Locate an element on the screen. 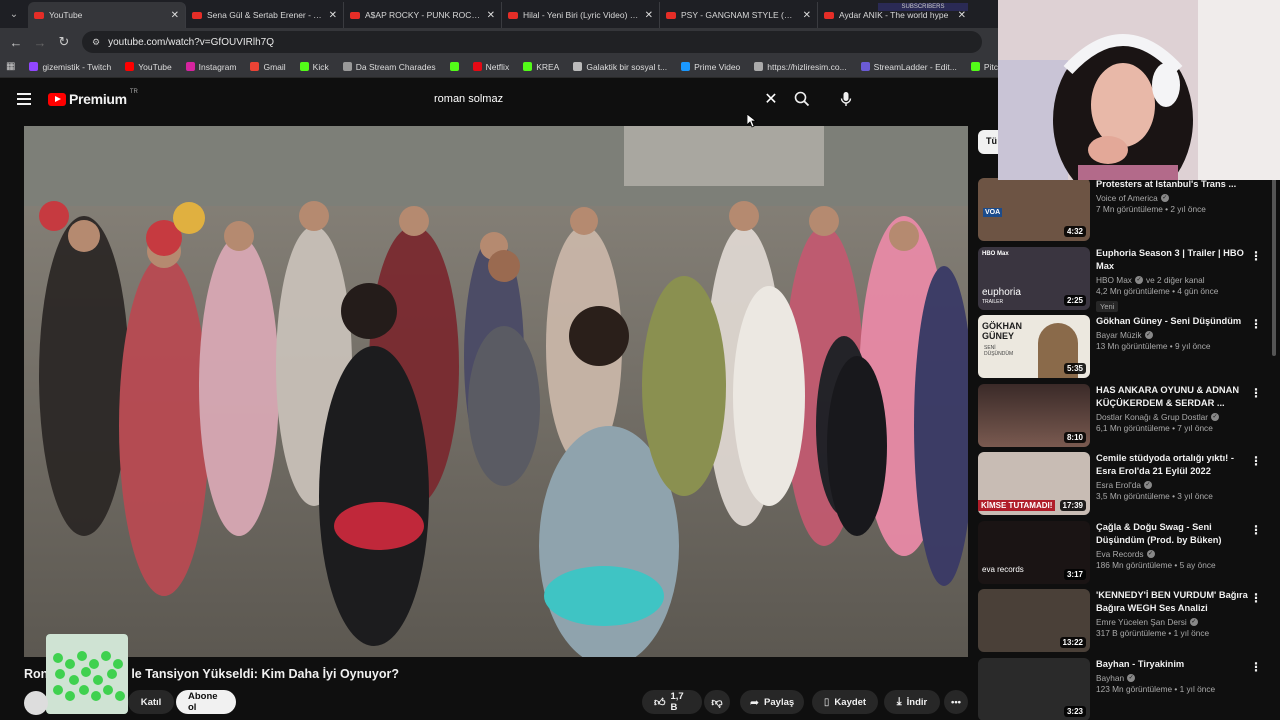  gmail-icon is located at coordinates (255, 66).